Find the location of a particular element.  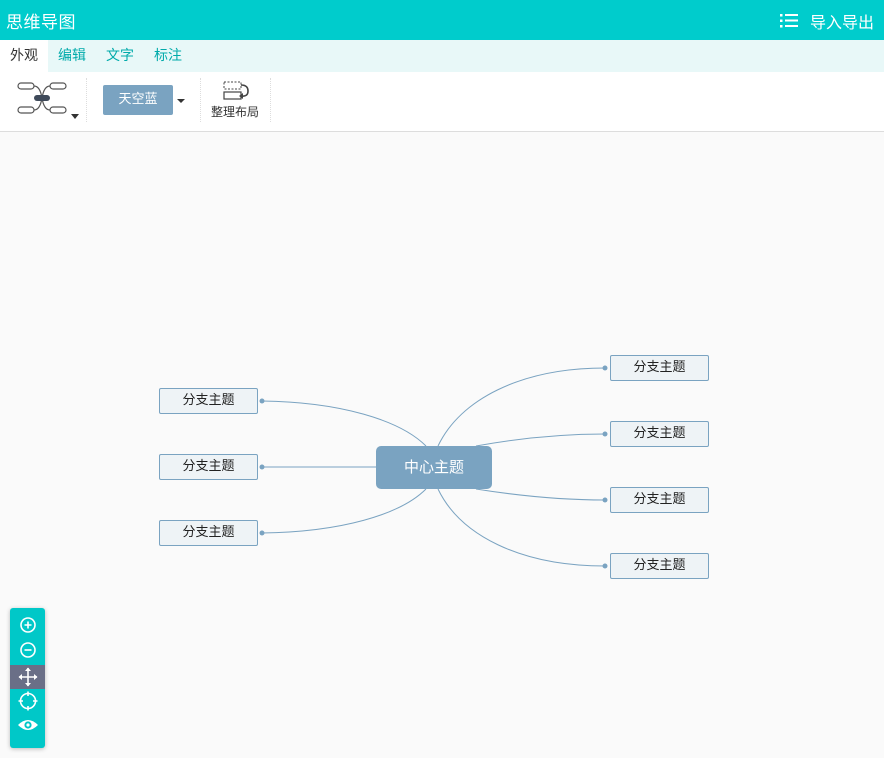

title-bar: 思维导图 导入导出 is located at coordinates (442, 20).